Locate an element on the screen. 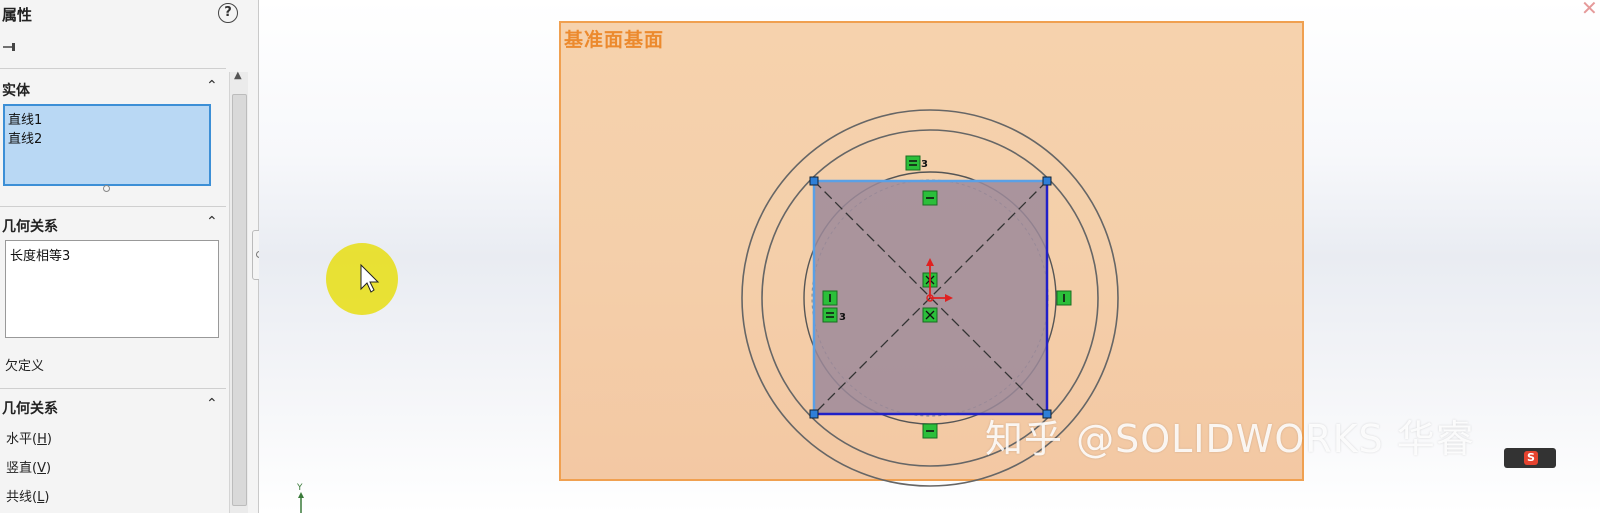 Image resolution: width=1600 pixels, height=513 pixels. midpoint-relation-icon is located at coordinates (930, 315).